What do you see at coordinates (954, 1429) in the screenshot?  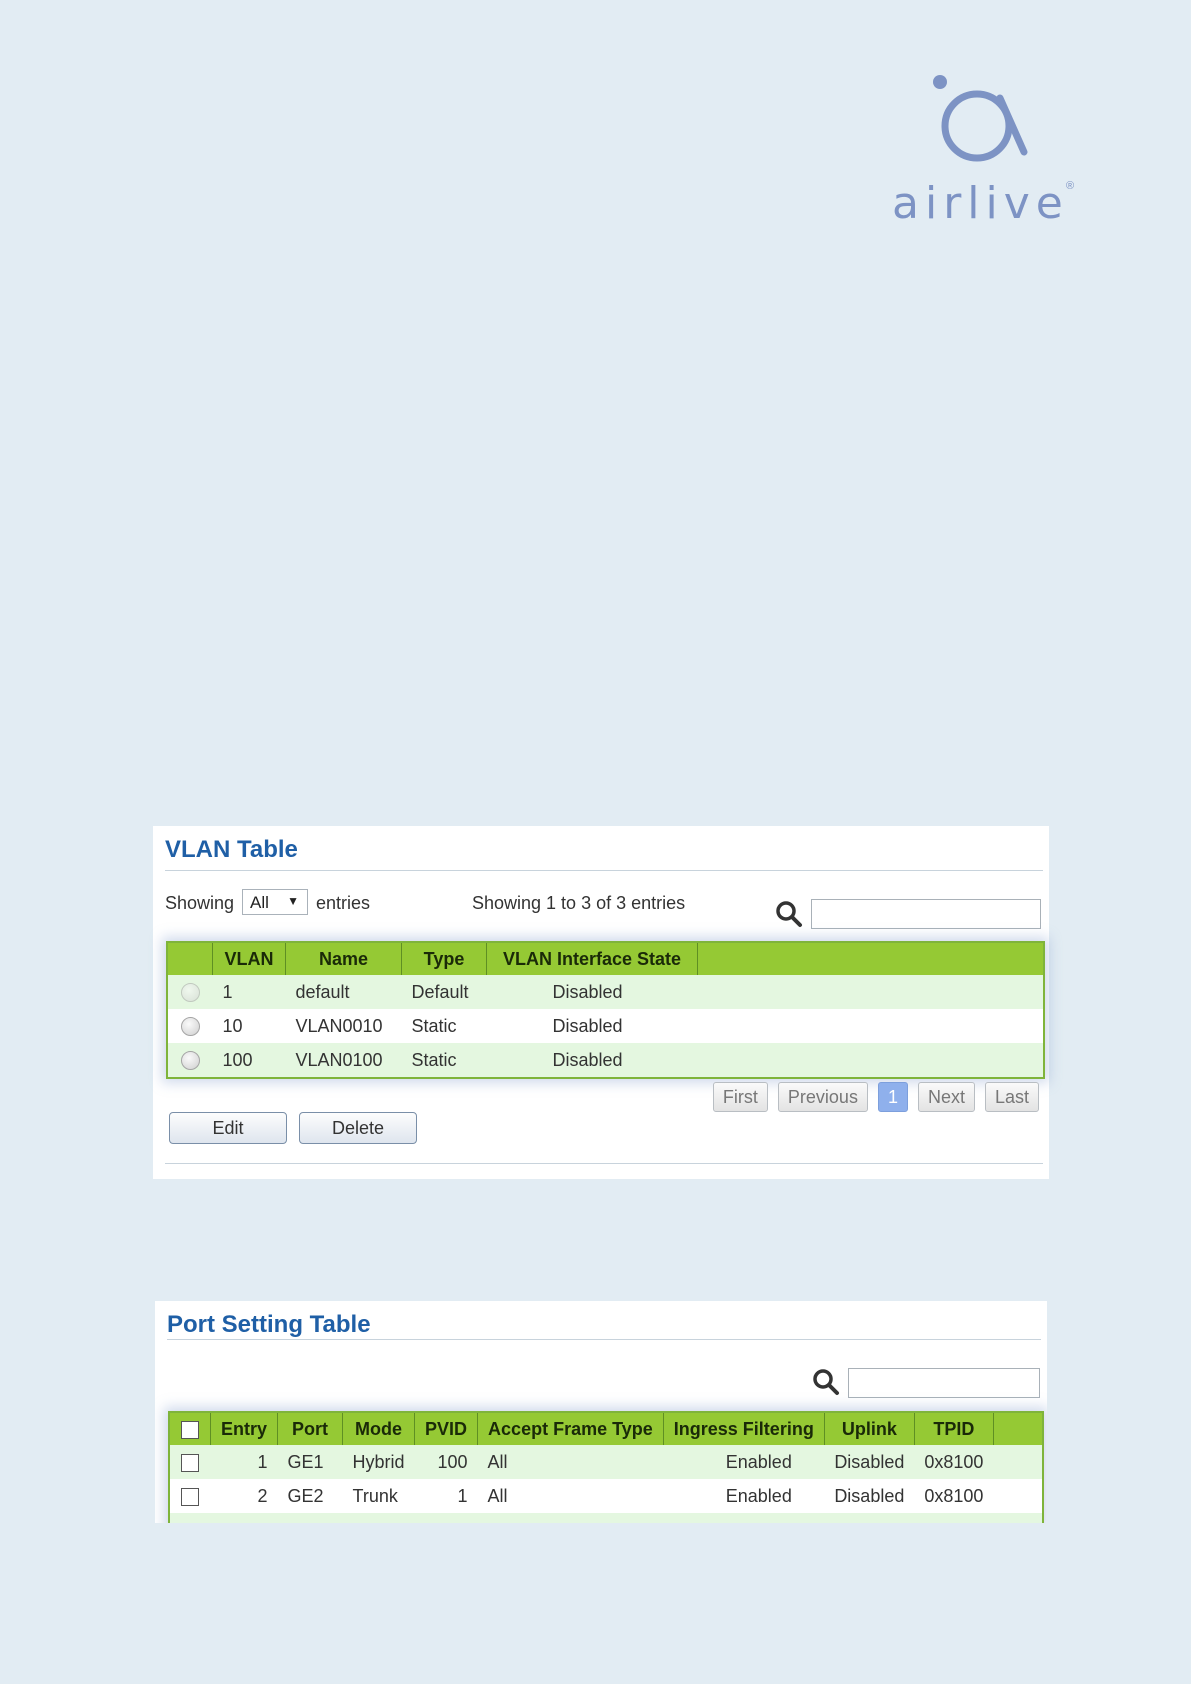 I see `column-header-tpid: TPID` at bounding box center [954, 1429].